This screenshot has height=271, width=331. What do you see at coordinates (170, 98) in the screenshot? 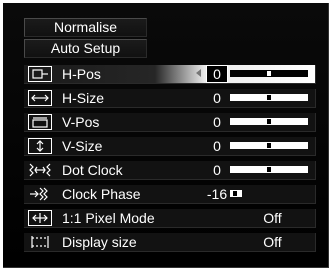
I see `menu-item-h-size: H-Size 0` at bounding box center [170, 98].